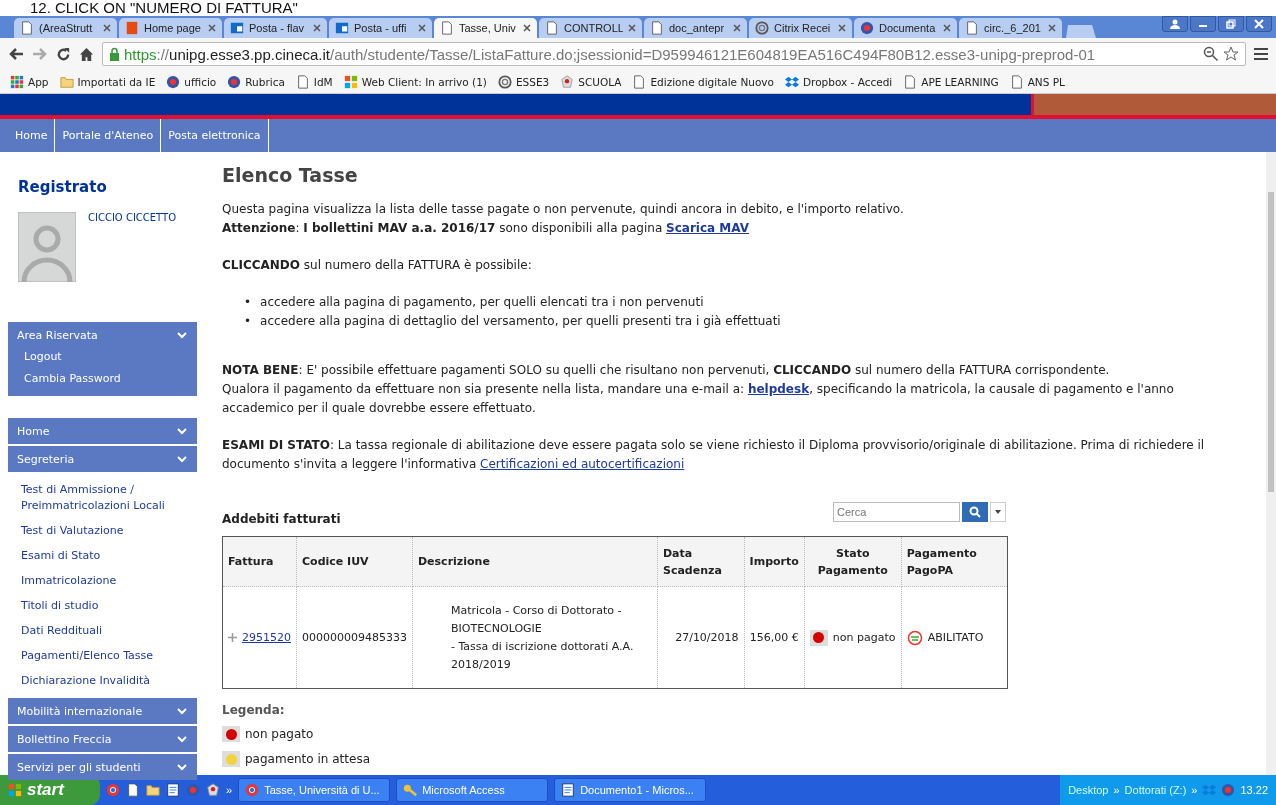 This screenshot has height=805, width=1276. Describe the element at coordinates (792, 81) in the screenshot. I see `dropbox-icon` at that location.